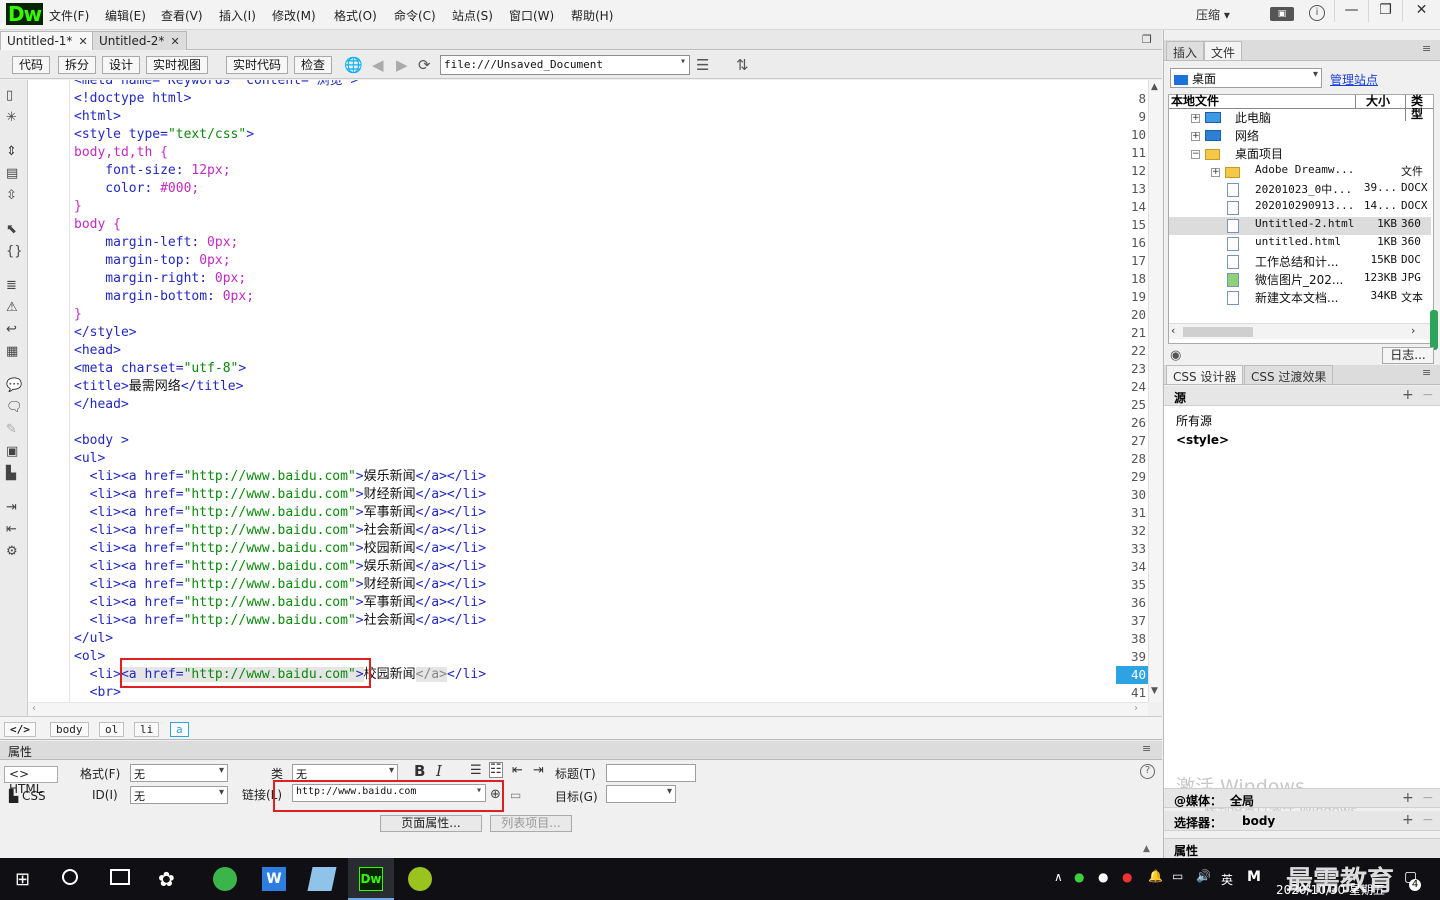  What do you see at coordinates (1300, 298) in the screenshot?
I see `tree-item-file: 新建文本文档... 34KB 文本` at bounding box center [1300, 298].